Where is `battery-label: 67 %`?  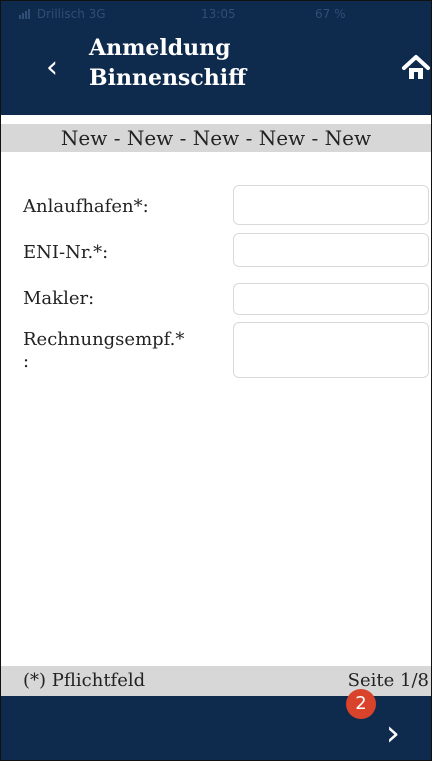 battery-label: 67 % is located at coordinates (330, 14).